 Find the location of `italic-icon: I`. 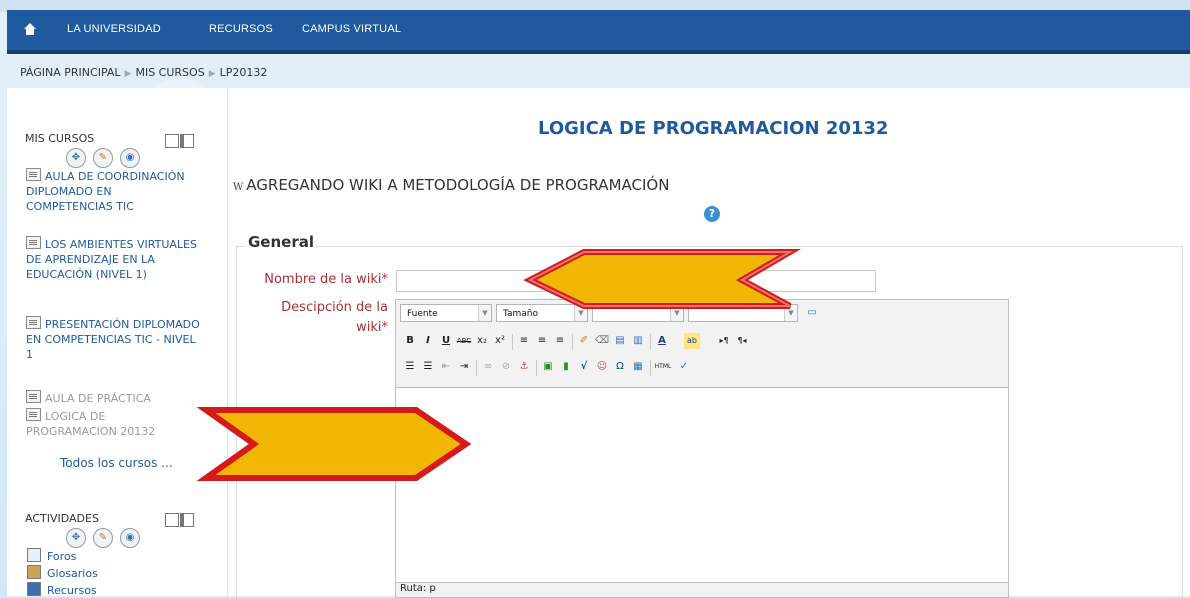

italic-icon: I is located at coordinates (428, 341).